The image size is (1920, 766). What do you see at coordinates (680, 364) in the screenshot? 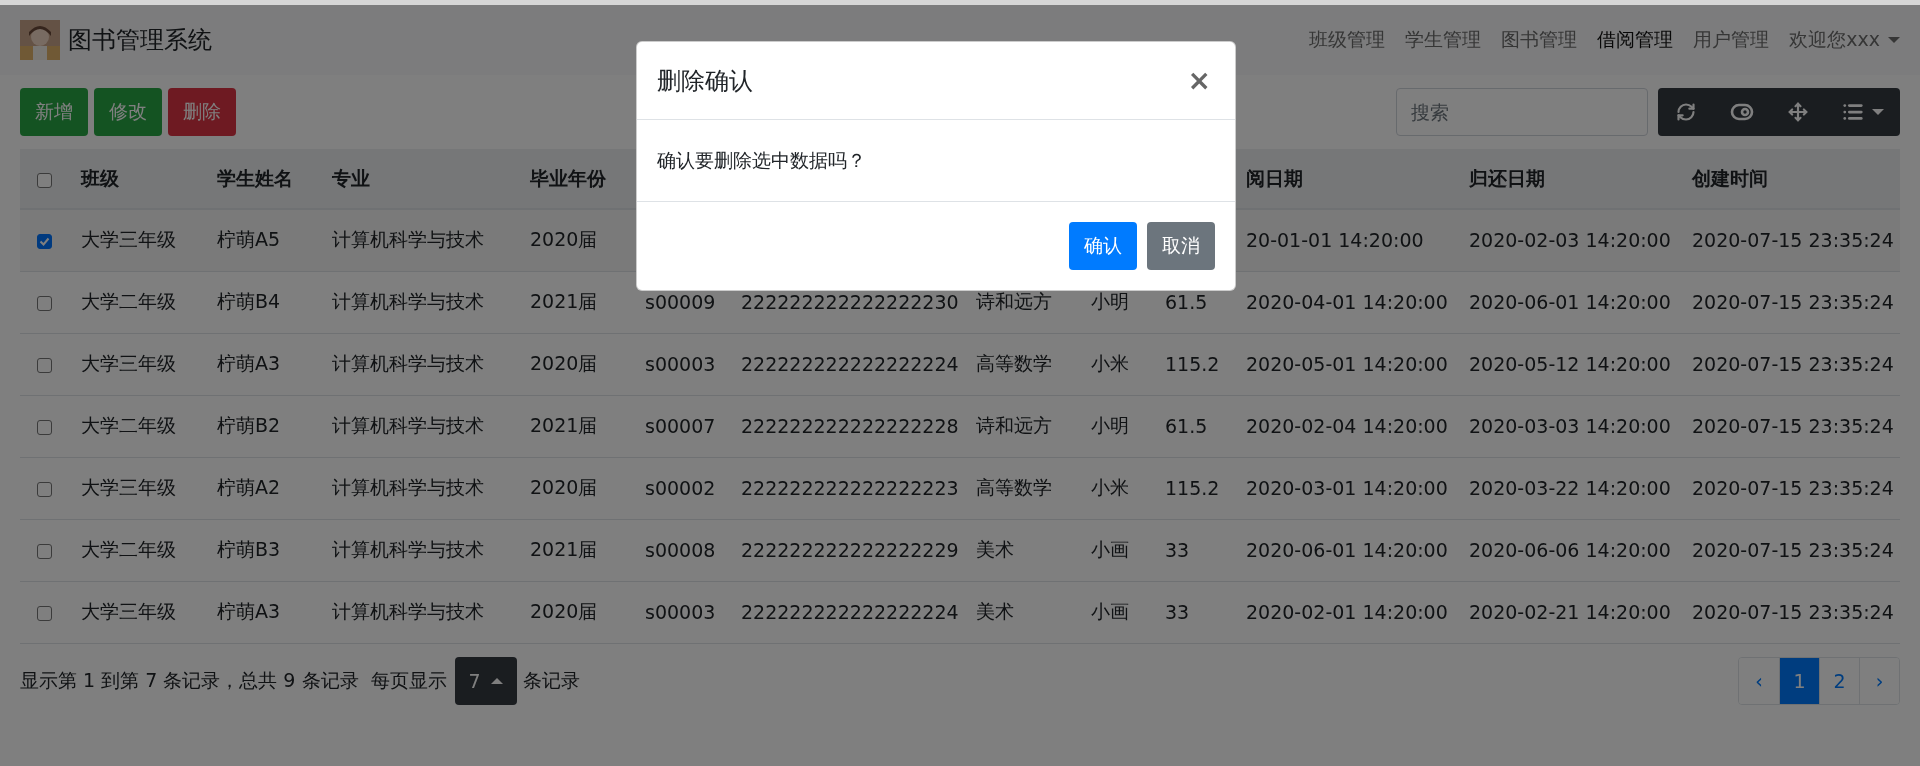
I see `table-cell: s00003` at bounding box center [680, 364].